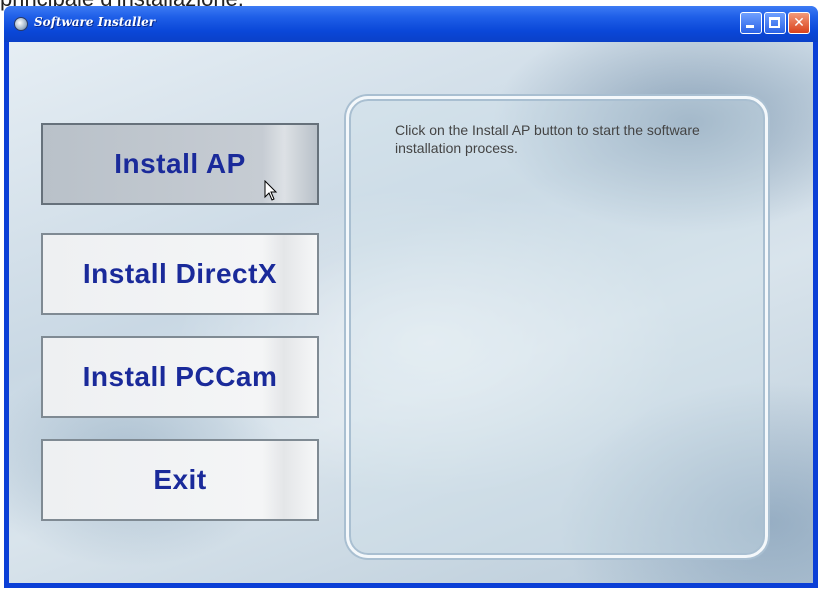 The height and width of the screenshot is (590, 824). I want to click on titlebar: Software Installer ✕, so click(411, 24).